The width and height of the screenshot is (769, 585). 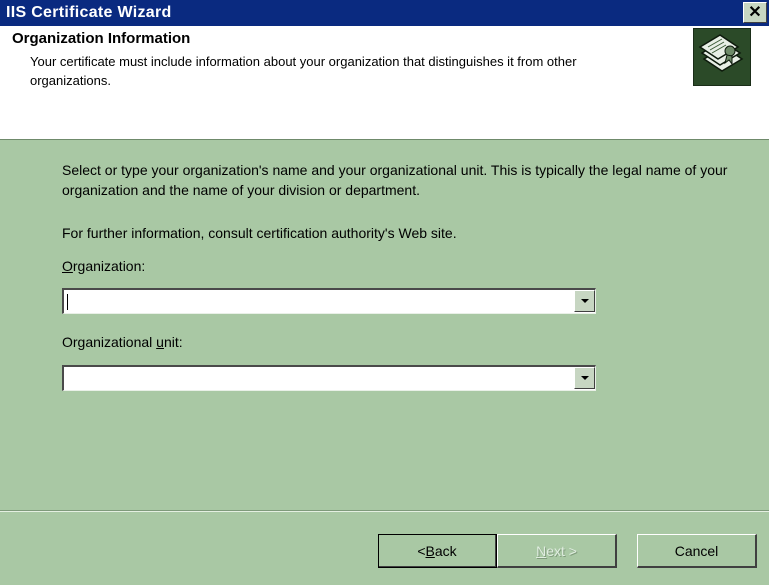 I want to click on organizational-unit-input, so click(x=318, y=378).